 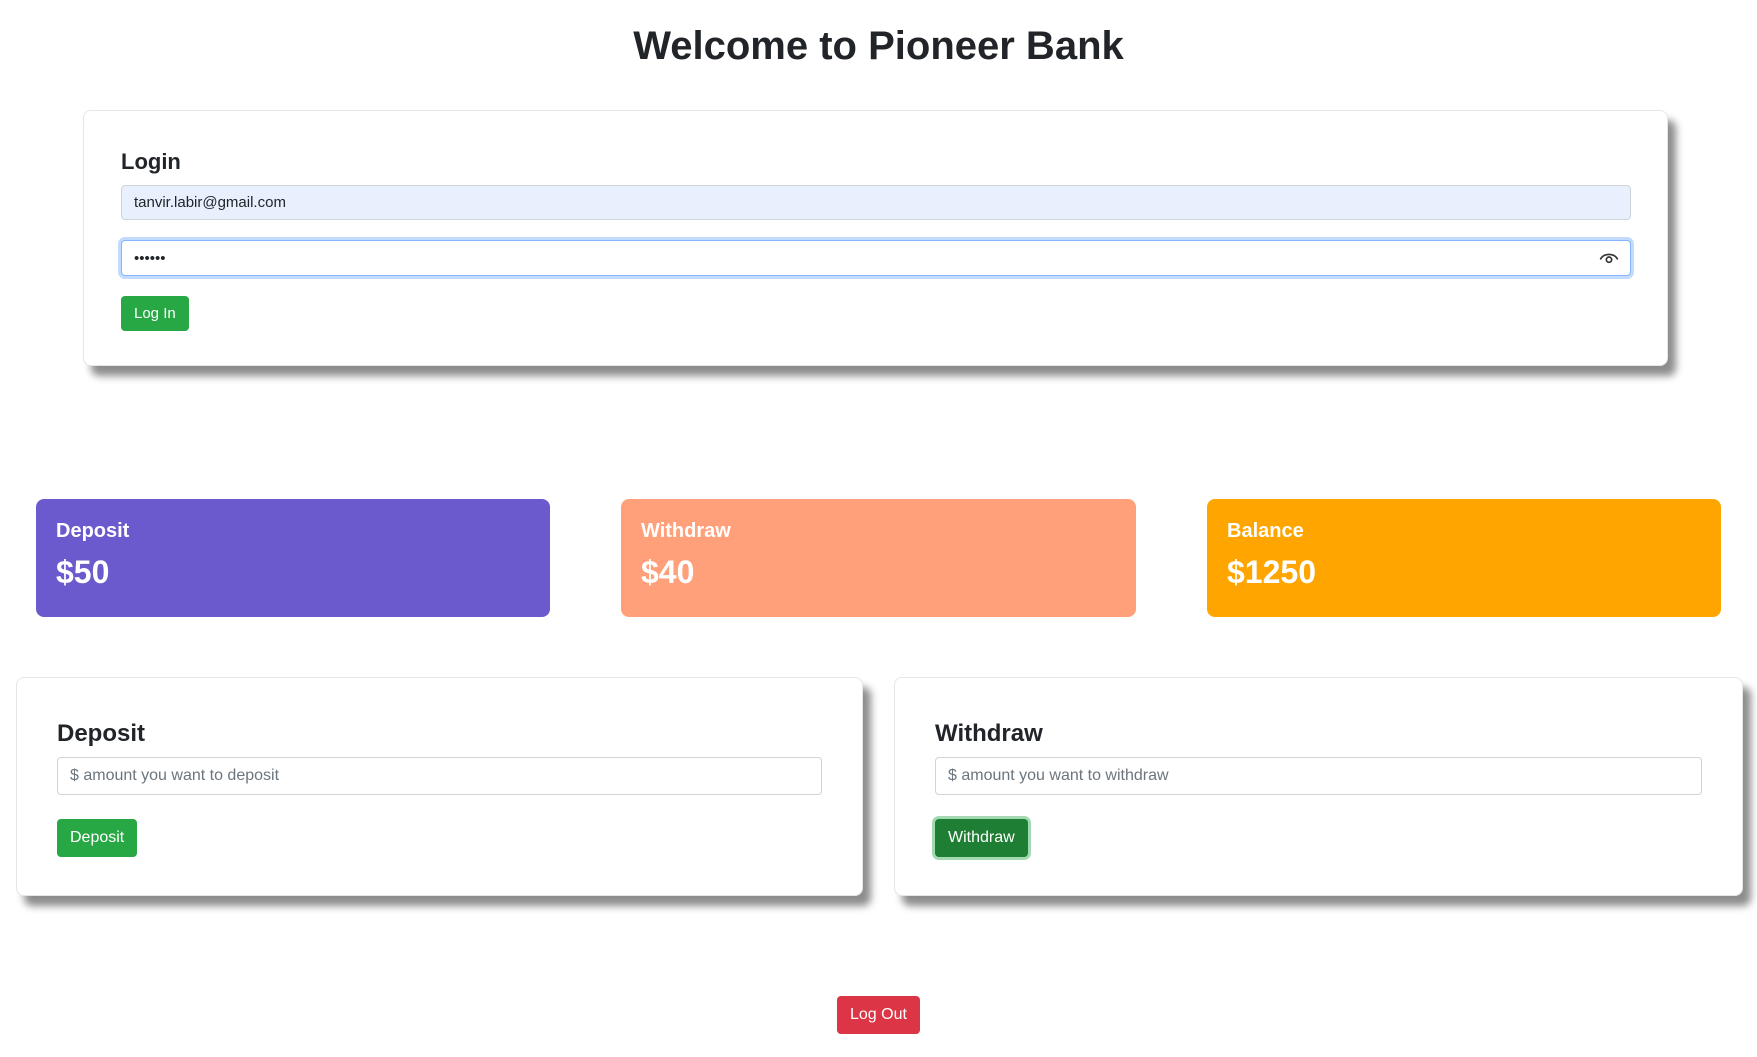 I want to click on withdraw-stat-card: Withdraw $40, so click(x=878, y=558).